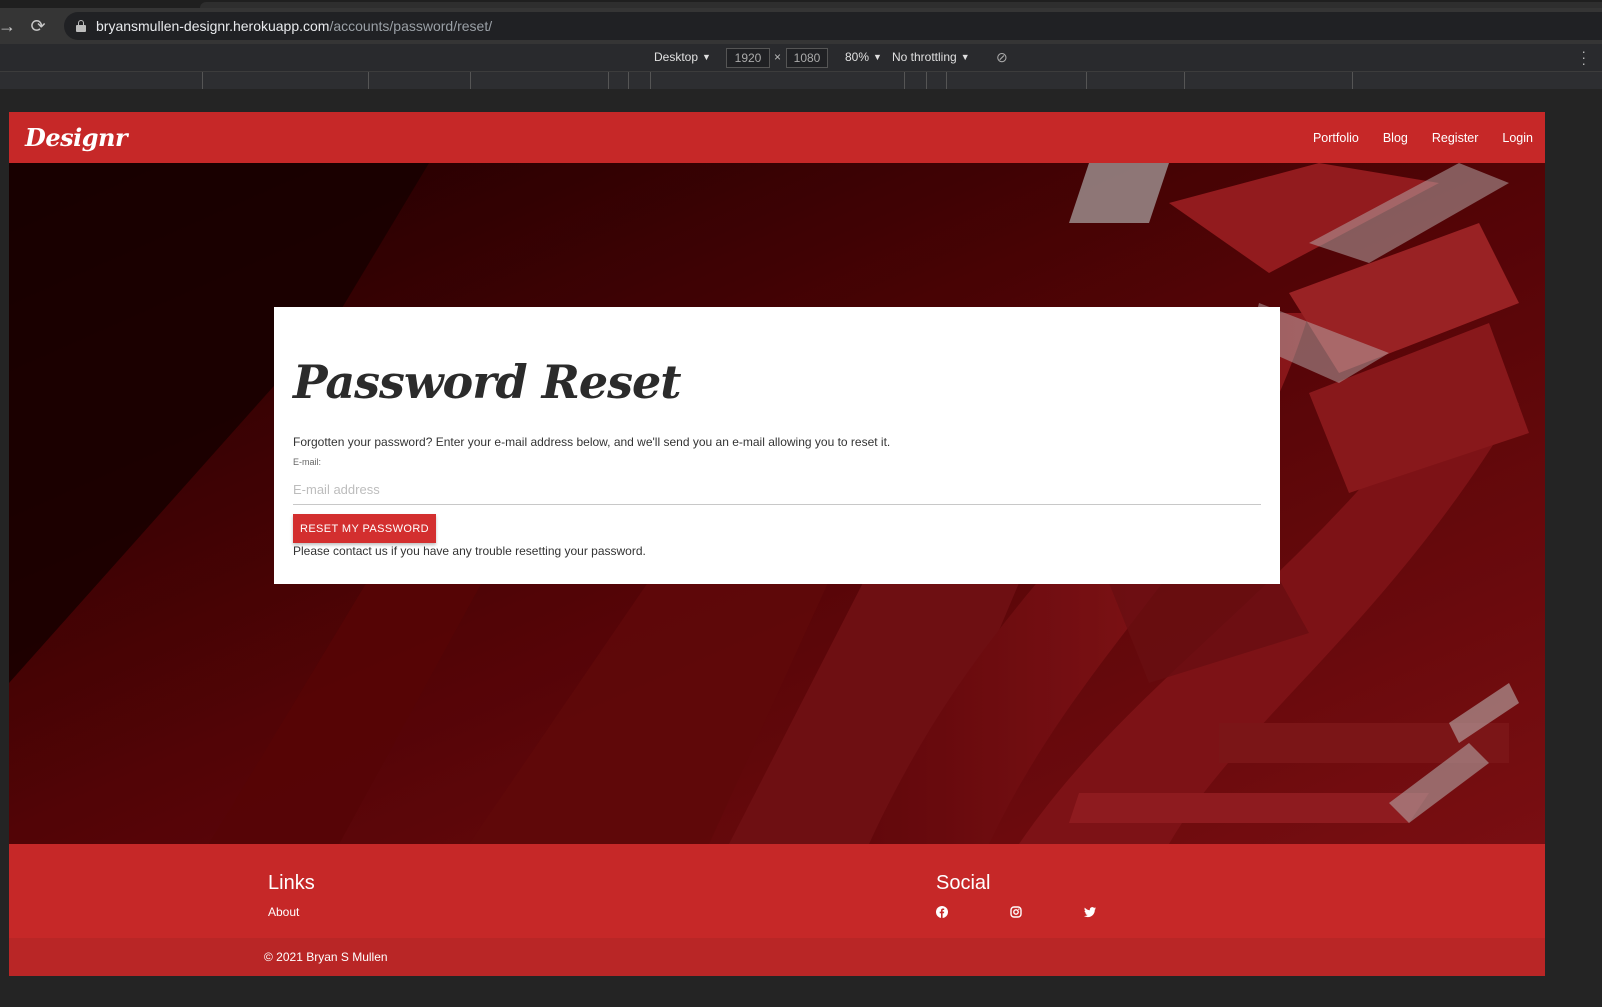 The image size is (1602, 1007). What do you see at coordinates (748, 58) in the screenshot?
I see `width-input: 1920` at bounding box center [748, 58].